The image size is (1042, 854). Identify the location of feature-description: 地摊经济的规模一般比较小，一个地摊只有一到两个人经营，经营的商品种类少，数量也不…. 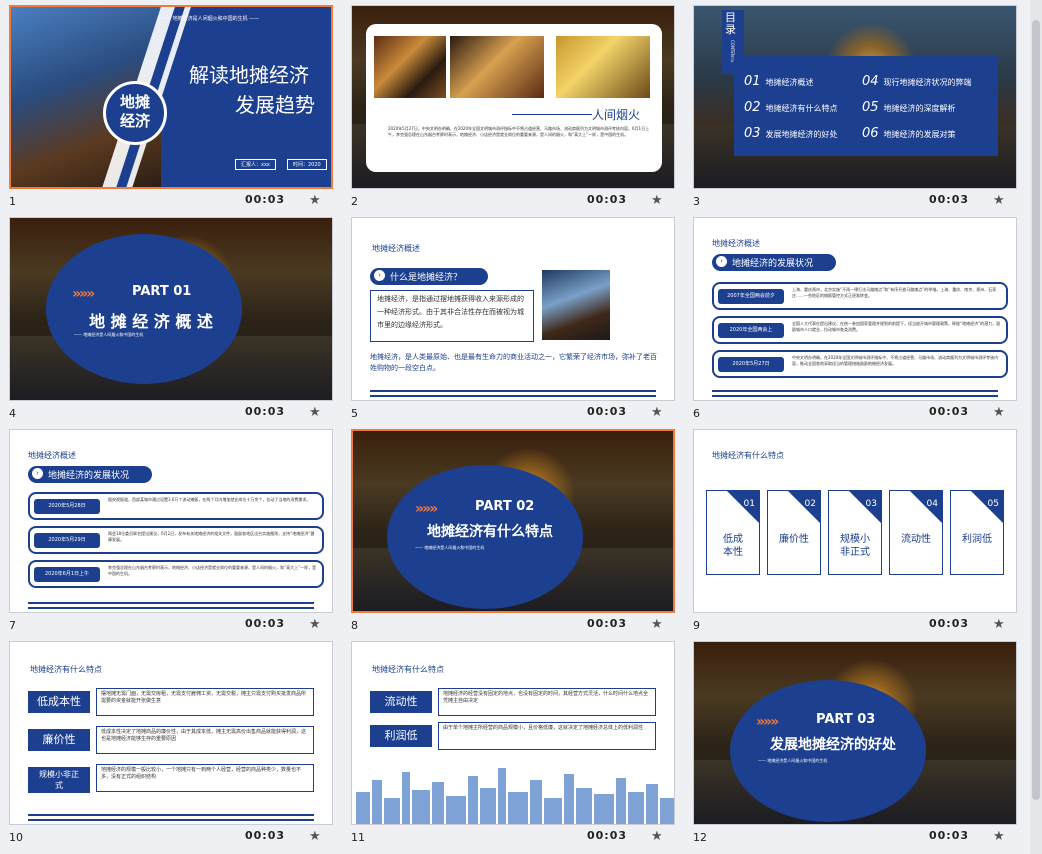
(205, 778).